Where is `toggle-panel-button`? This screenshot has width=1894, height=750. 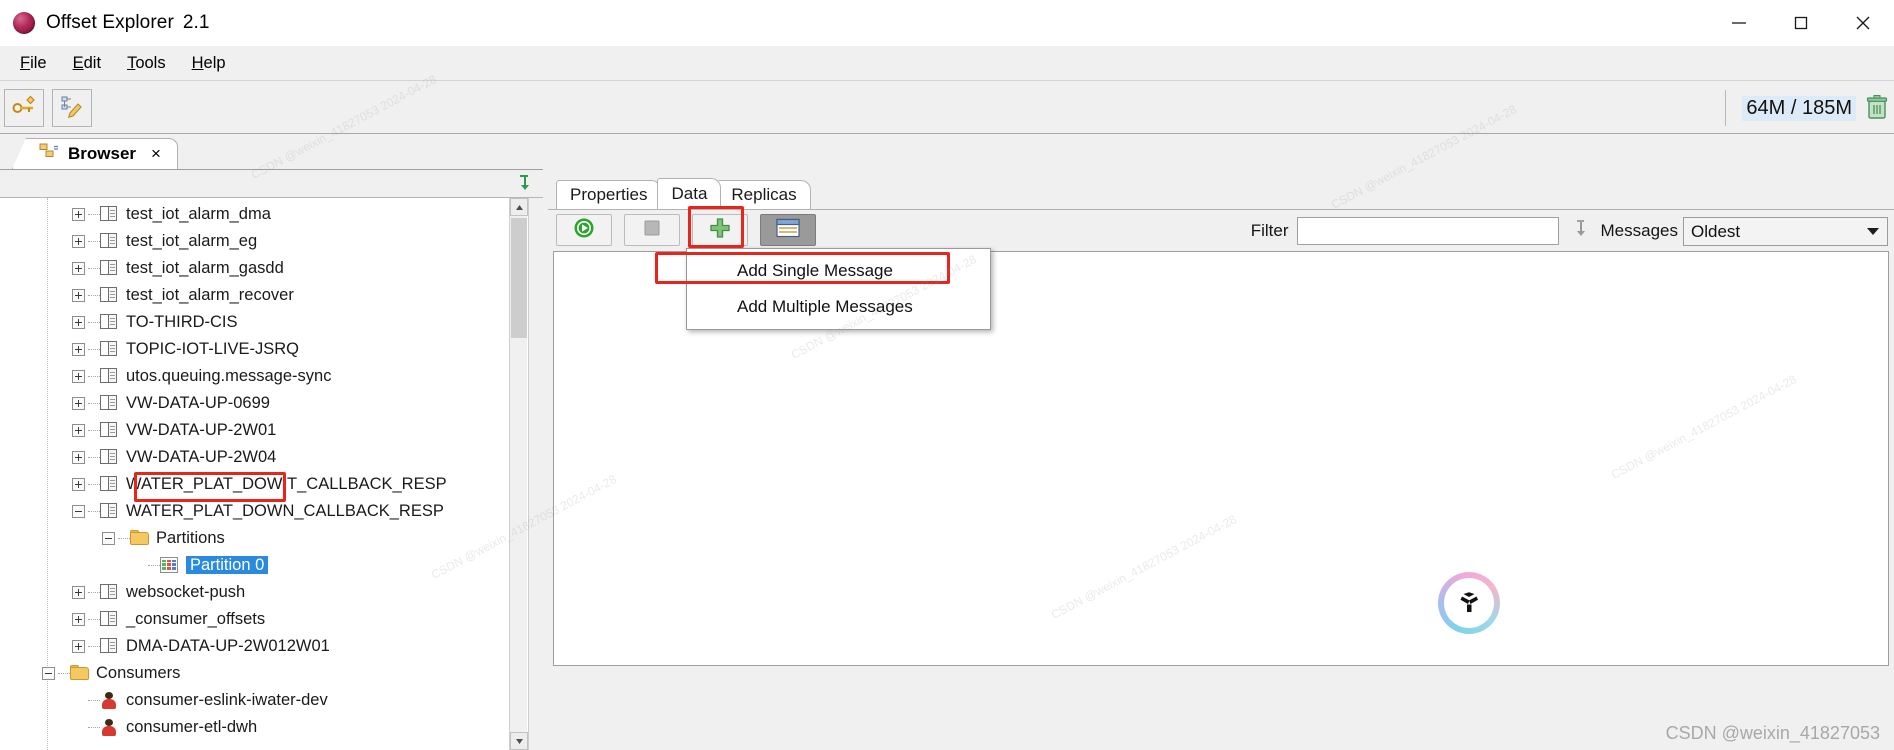
toggle-panel-button is located at coordinates (788, 230).